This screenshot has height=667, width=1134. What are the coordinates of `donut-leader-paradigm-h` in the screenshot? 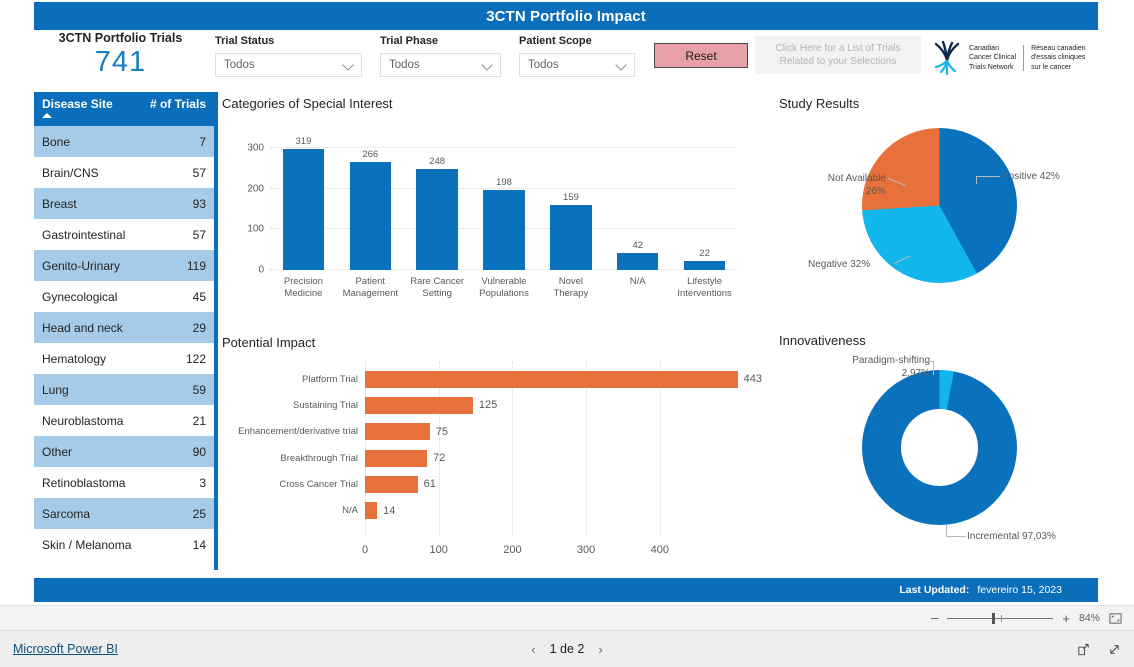 It's located at (928, 361).